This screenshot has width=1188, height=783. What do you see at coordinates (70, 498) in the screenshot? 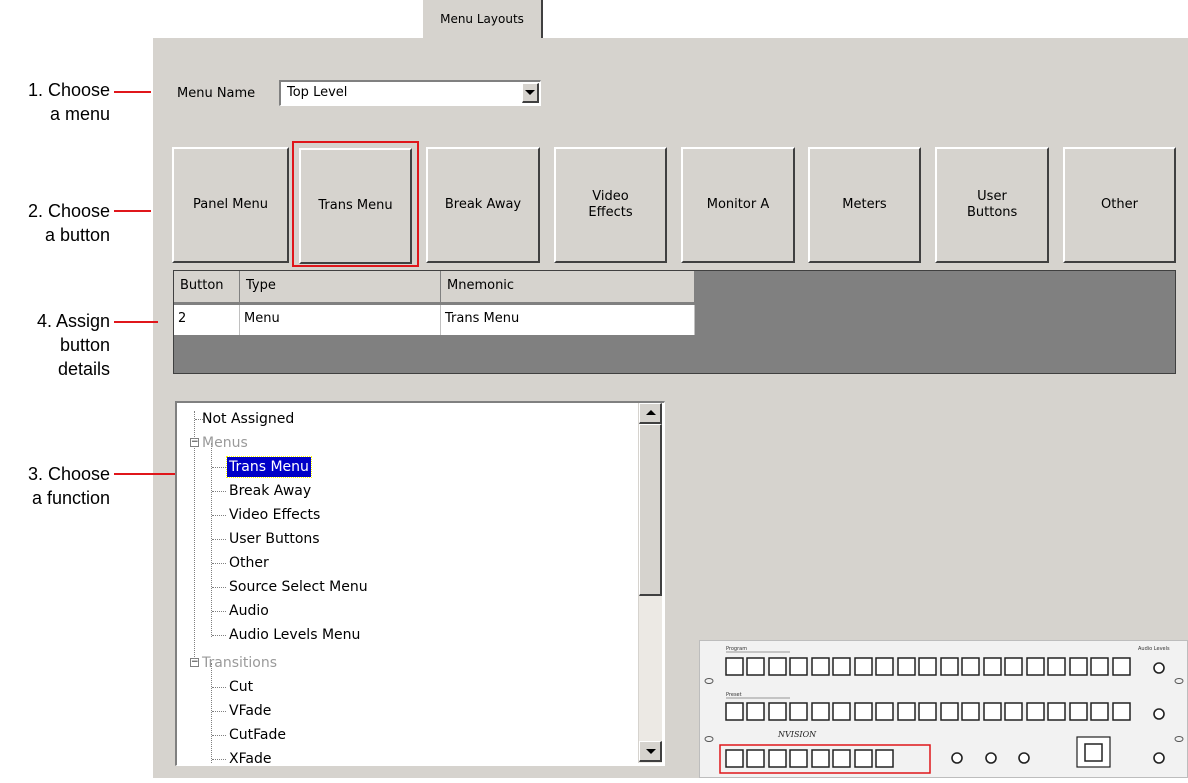
I see `annotation-line-2: a function` at bounding box center [70, 498].